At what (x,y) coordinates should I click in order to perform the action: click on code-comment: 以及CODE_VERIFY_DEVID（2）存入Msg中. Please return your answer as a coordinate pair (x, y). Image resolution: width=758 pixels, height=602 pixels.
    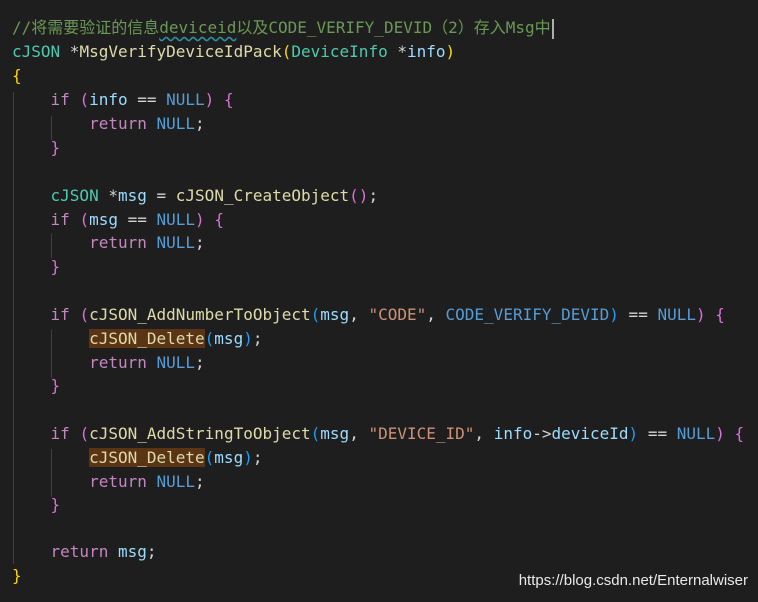
    Looking at the image, I should click on (393, 27).